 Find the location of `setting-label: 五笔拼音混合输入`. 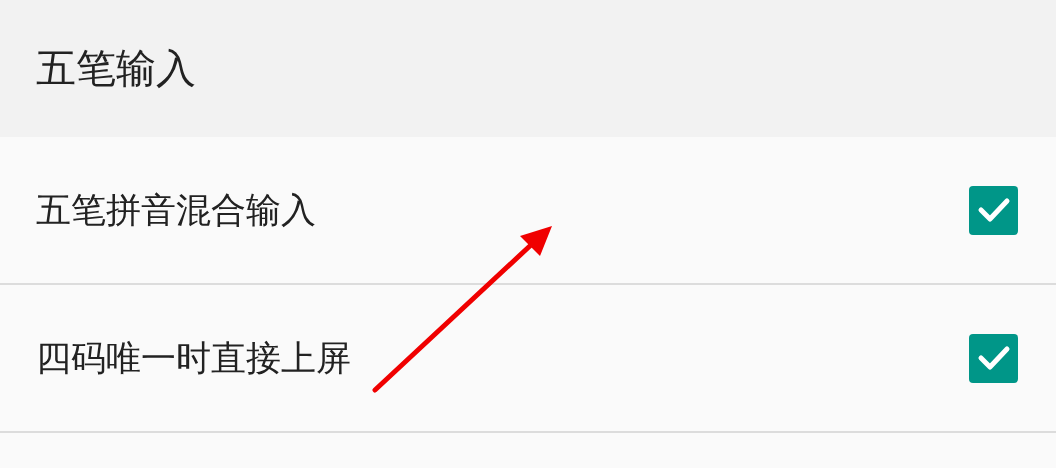

setting-label: 五笔拼音混合输入 is located at coordinates (176, 210).